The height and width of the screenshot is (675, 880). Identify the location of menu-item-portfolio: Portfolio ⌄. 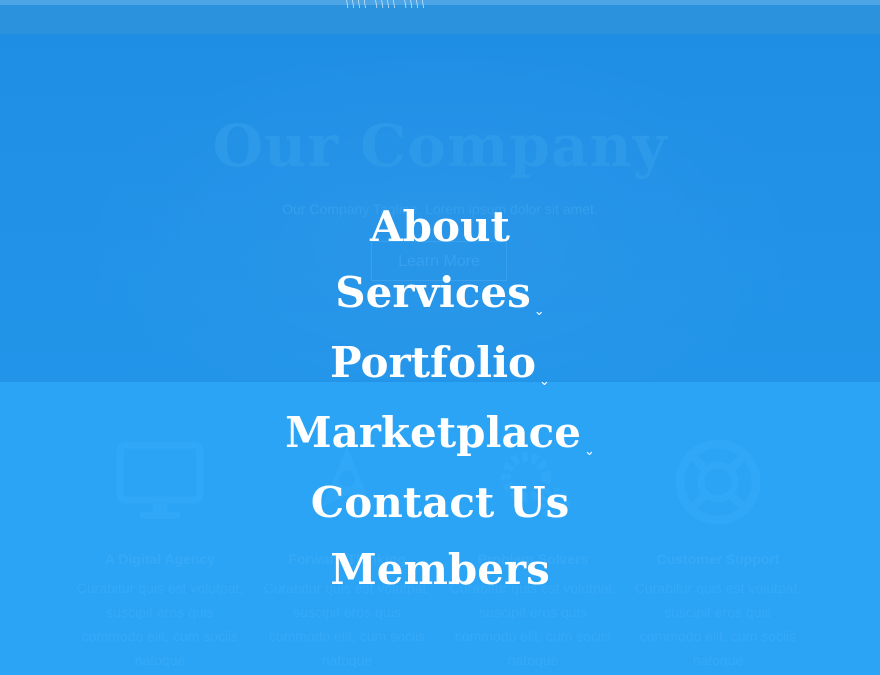
(440, 372).